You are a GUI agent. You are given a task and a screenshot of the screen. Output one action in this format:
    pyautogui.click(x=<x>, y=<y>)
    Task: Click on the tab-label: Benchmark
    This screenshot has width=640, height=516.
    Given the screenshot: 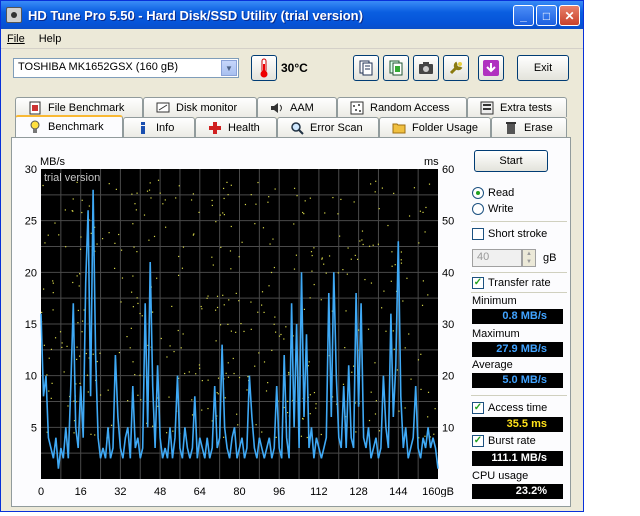 What is the action you would take?
    pyautogui.click(x=76, y=127)
    